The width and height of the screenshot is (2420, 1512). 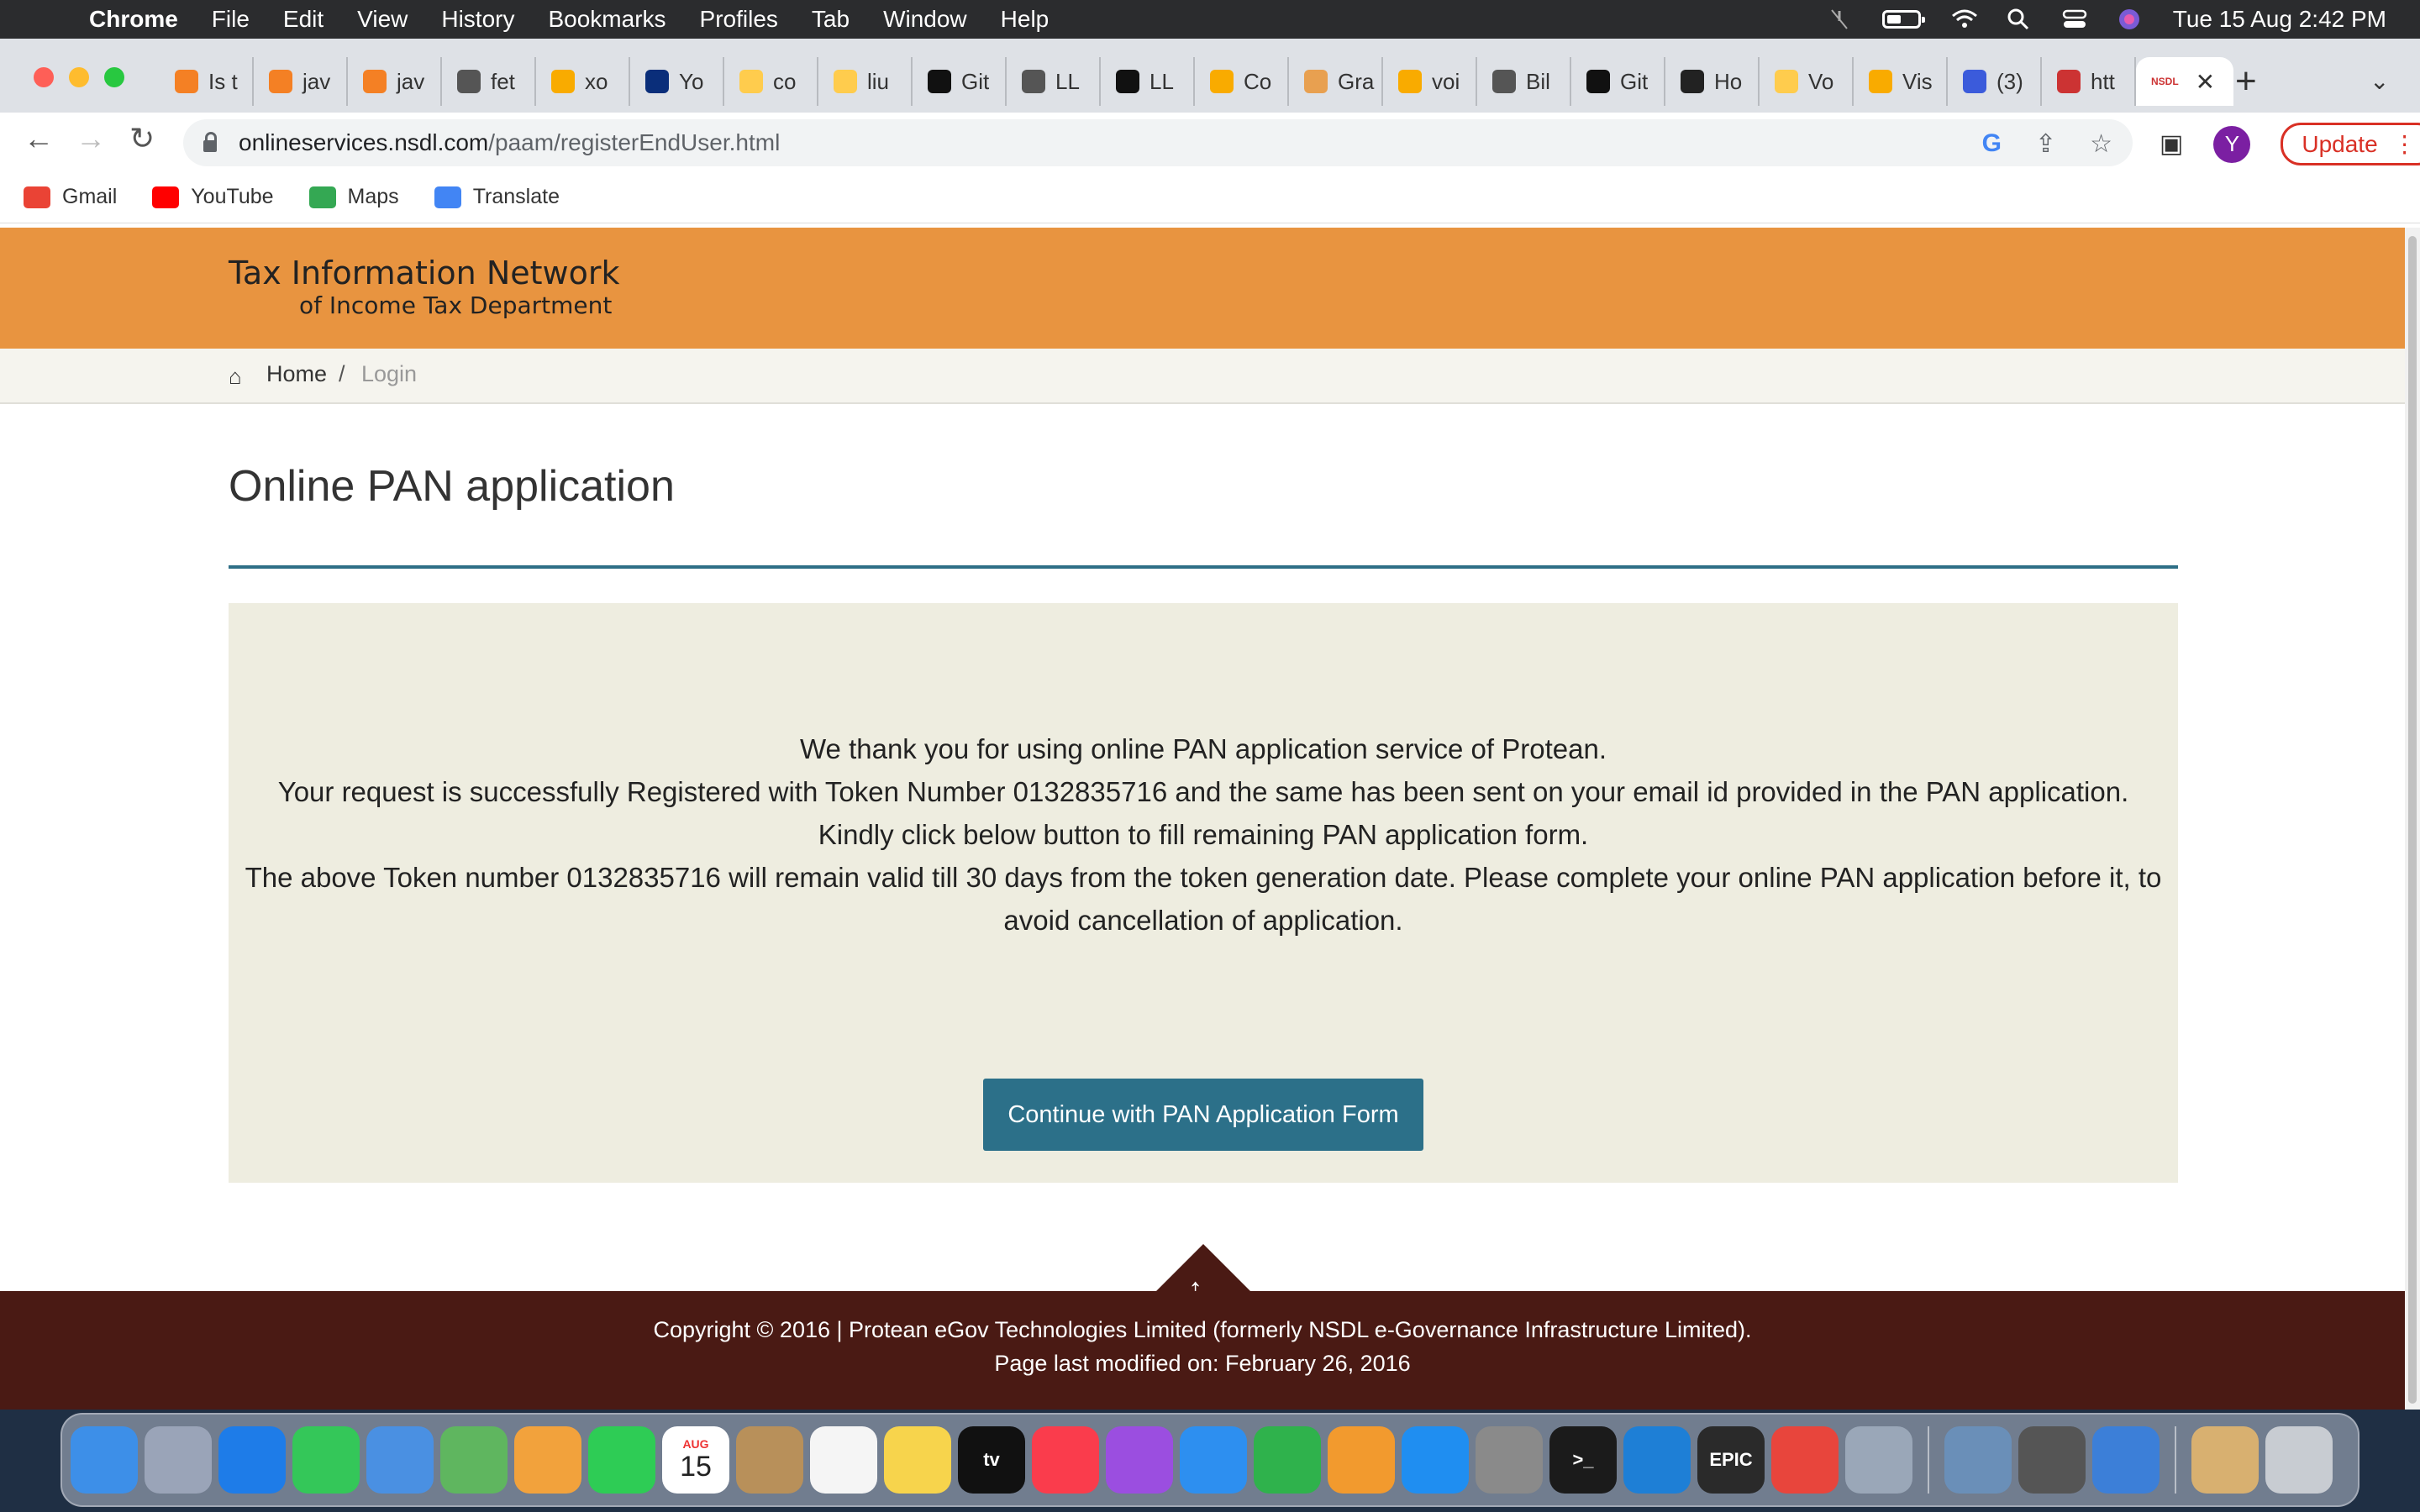 What do you see at coordinates (474, 1460) in the screenshot?
I see `maps-icon` at bounding box center [474, 1460].